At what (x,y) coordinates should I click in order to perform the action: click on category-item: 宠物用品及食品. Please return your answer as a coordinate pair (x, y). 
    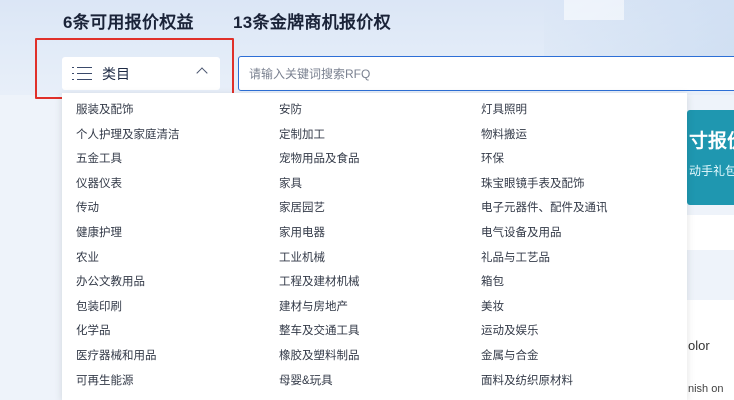
    Looking at the image, I should click on (319, 162).